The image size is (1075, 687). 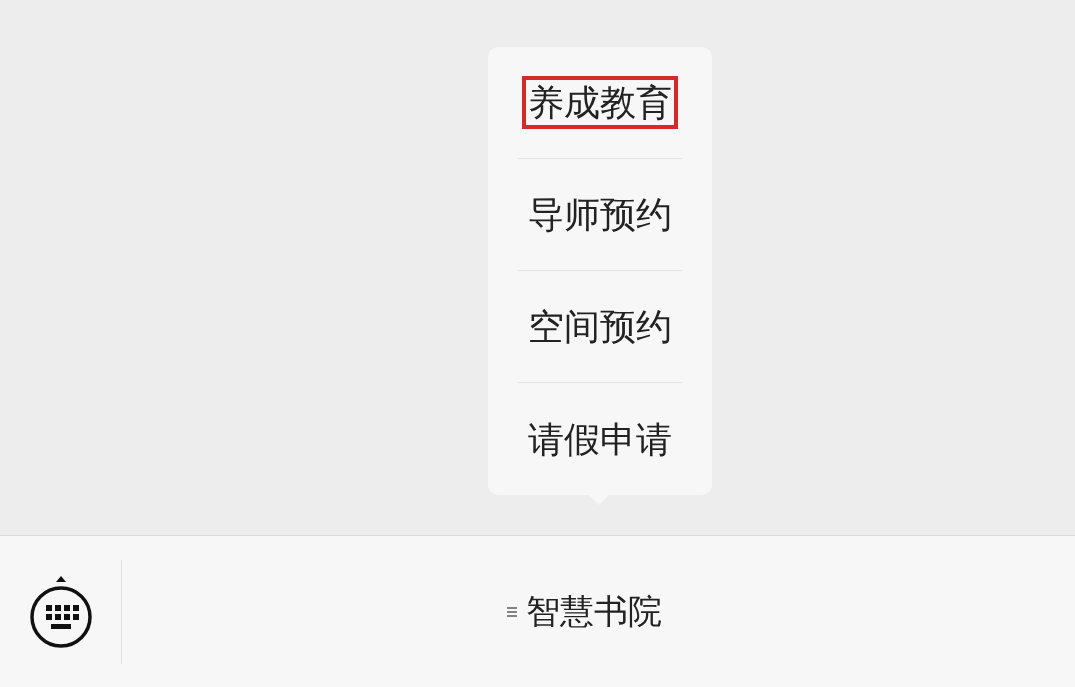 I want to click on menu-item: 空间预约, so click(x=600, y=326).